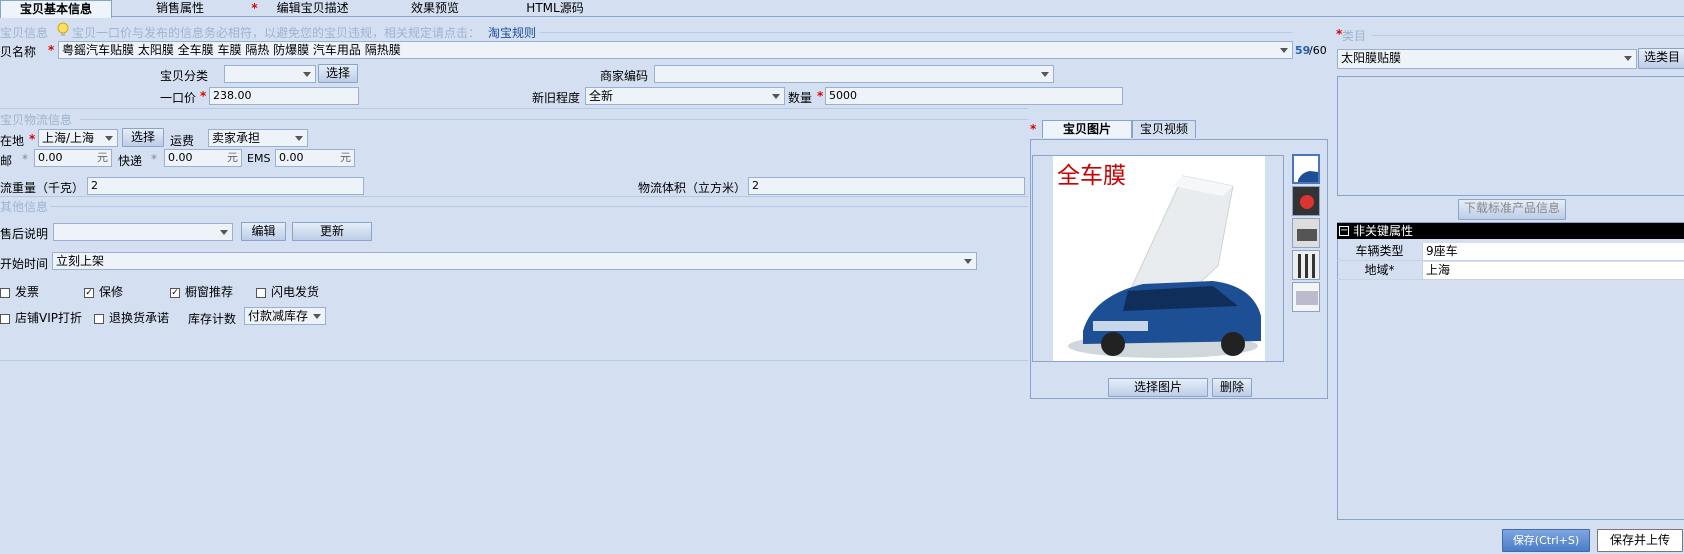 This screenshot has width=1684, height=554. What do you see at coordinates (1091, 176) in the screenshot?
I see `image-caption: 全车膜` at bounding box center [1091, 176].